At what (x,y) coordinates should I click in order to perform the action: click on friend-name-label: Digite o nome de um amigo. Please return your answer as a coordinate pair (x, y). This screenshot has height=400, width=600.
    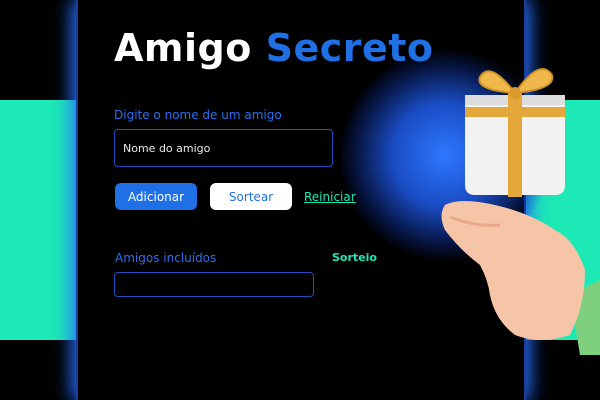
    Looking at the image, I should click on (198, 115).